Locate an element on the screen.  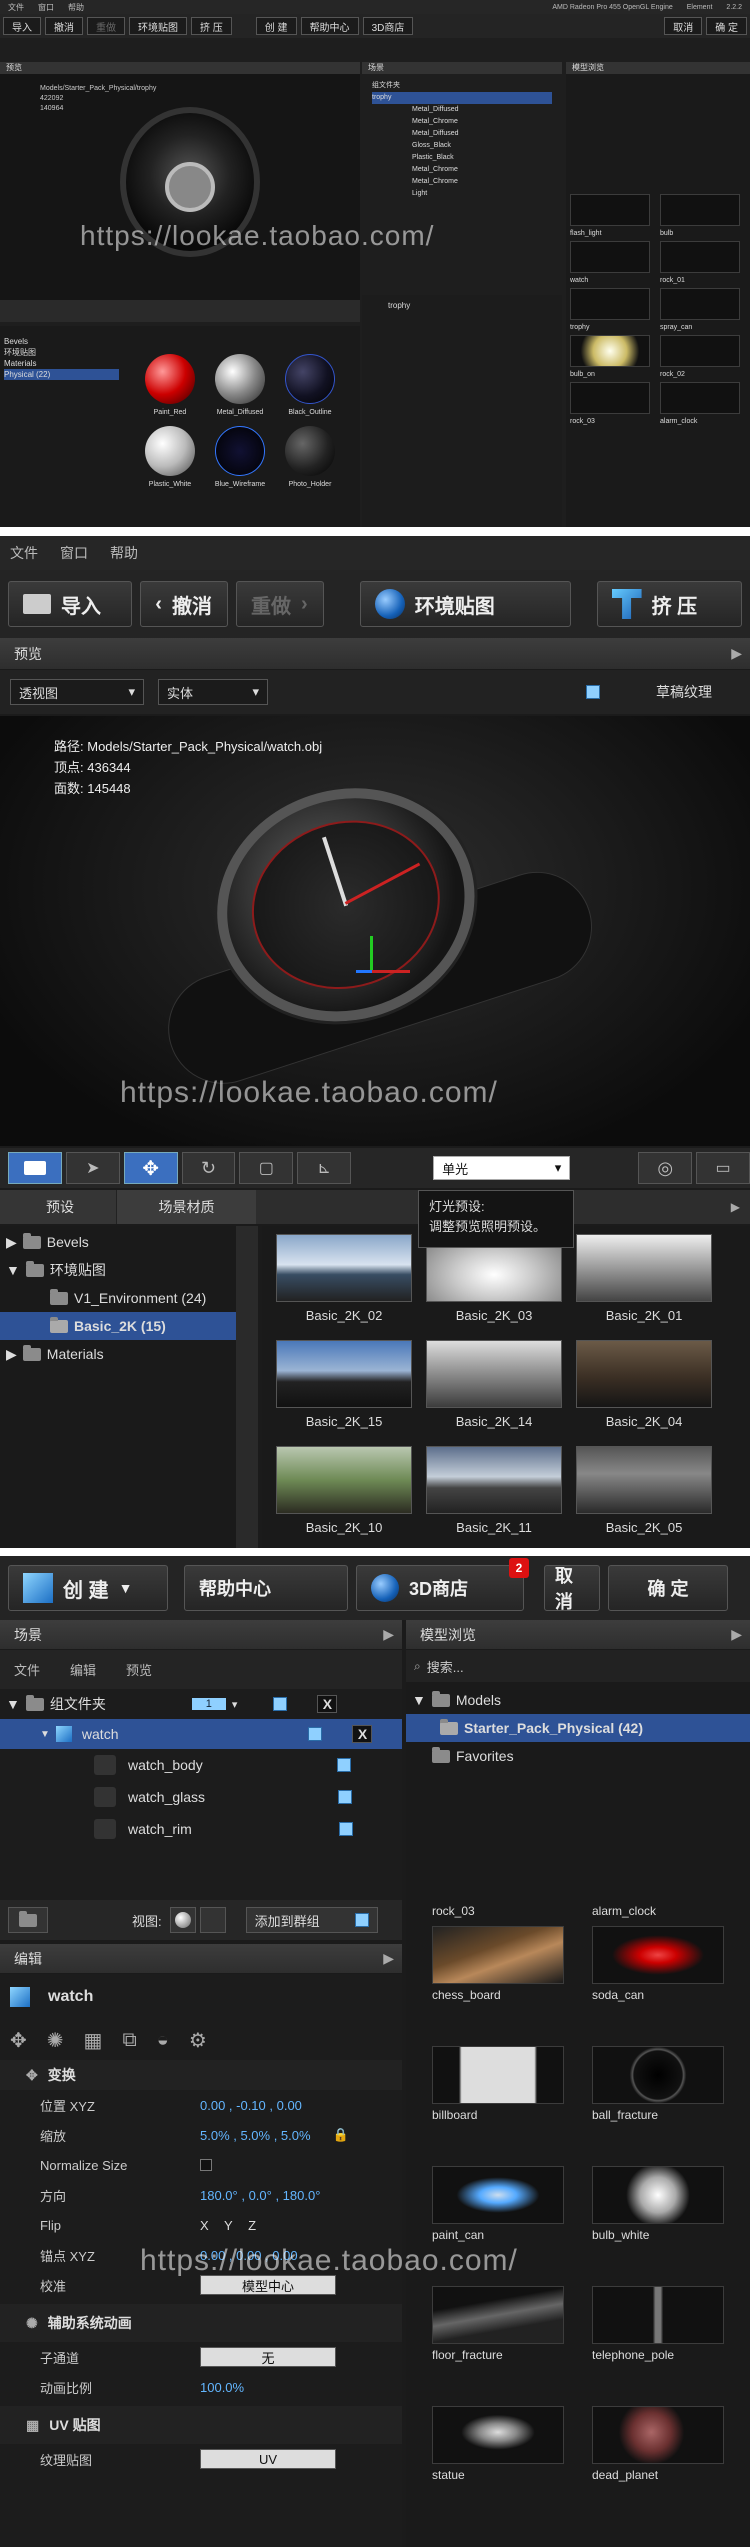
ov-model-2: watch is located at coordinates (613, 262).